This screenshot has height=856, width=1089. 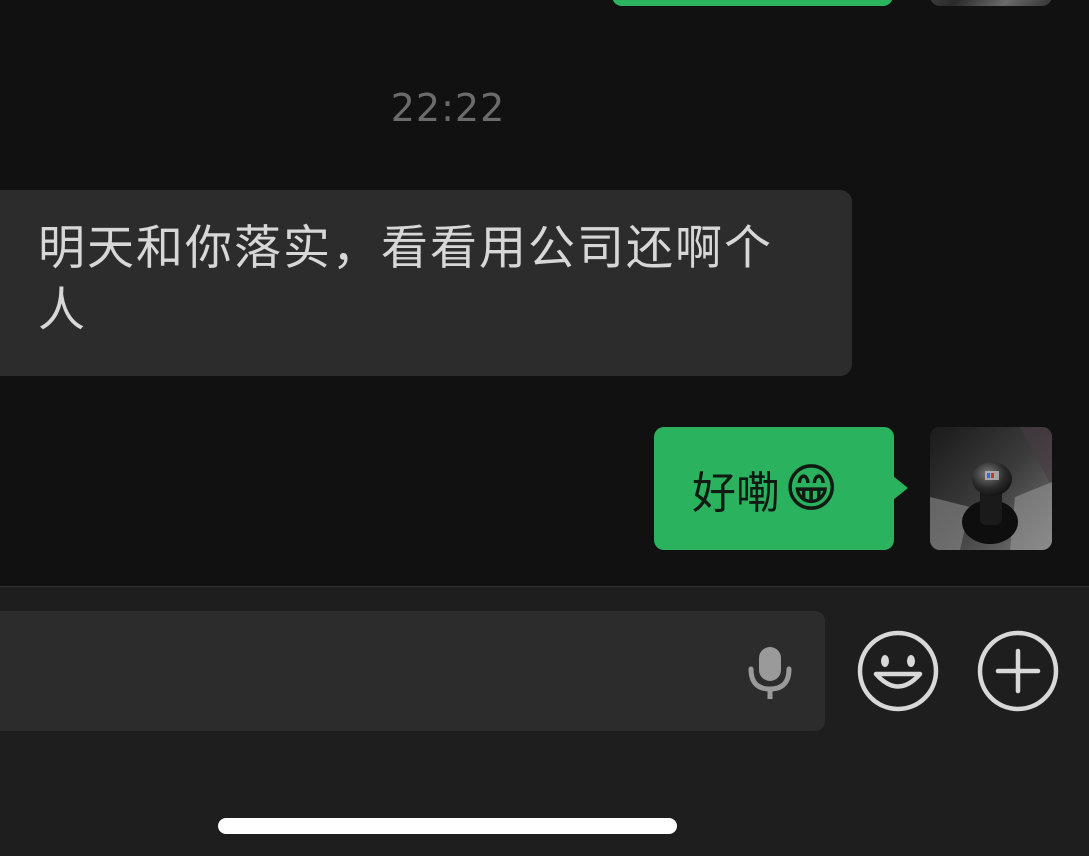 What do you see at coordinates (1018, 671) in the screenshot?
I see `plus-icon` at bounding box center [1018, 671].